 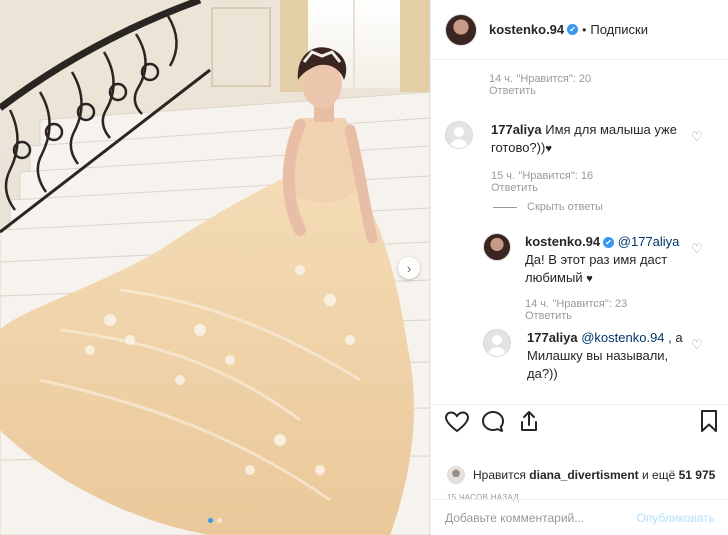 I want to click on bookmark-icon, so click(x=709, y=421).